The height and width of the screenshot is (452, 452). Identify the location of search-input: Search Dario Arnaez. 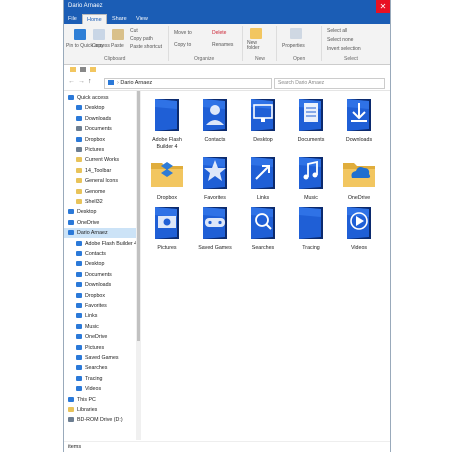
(329, 83).